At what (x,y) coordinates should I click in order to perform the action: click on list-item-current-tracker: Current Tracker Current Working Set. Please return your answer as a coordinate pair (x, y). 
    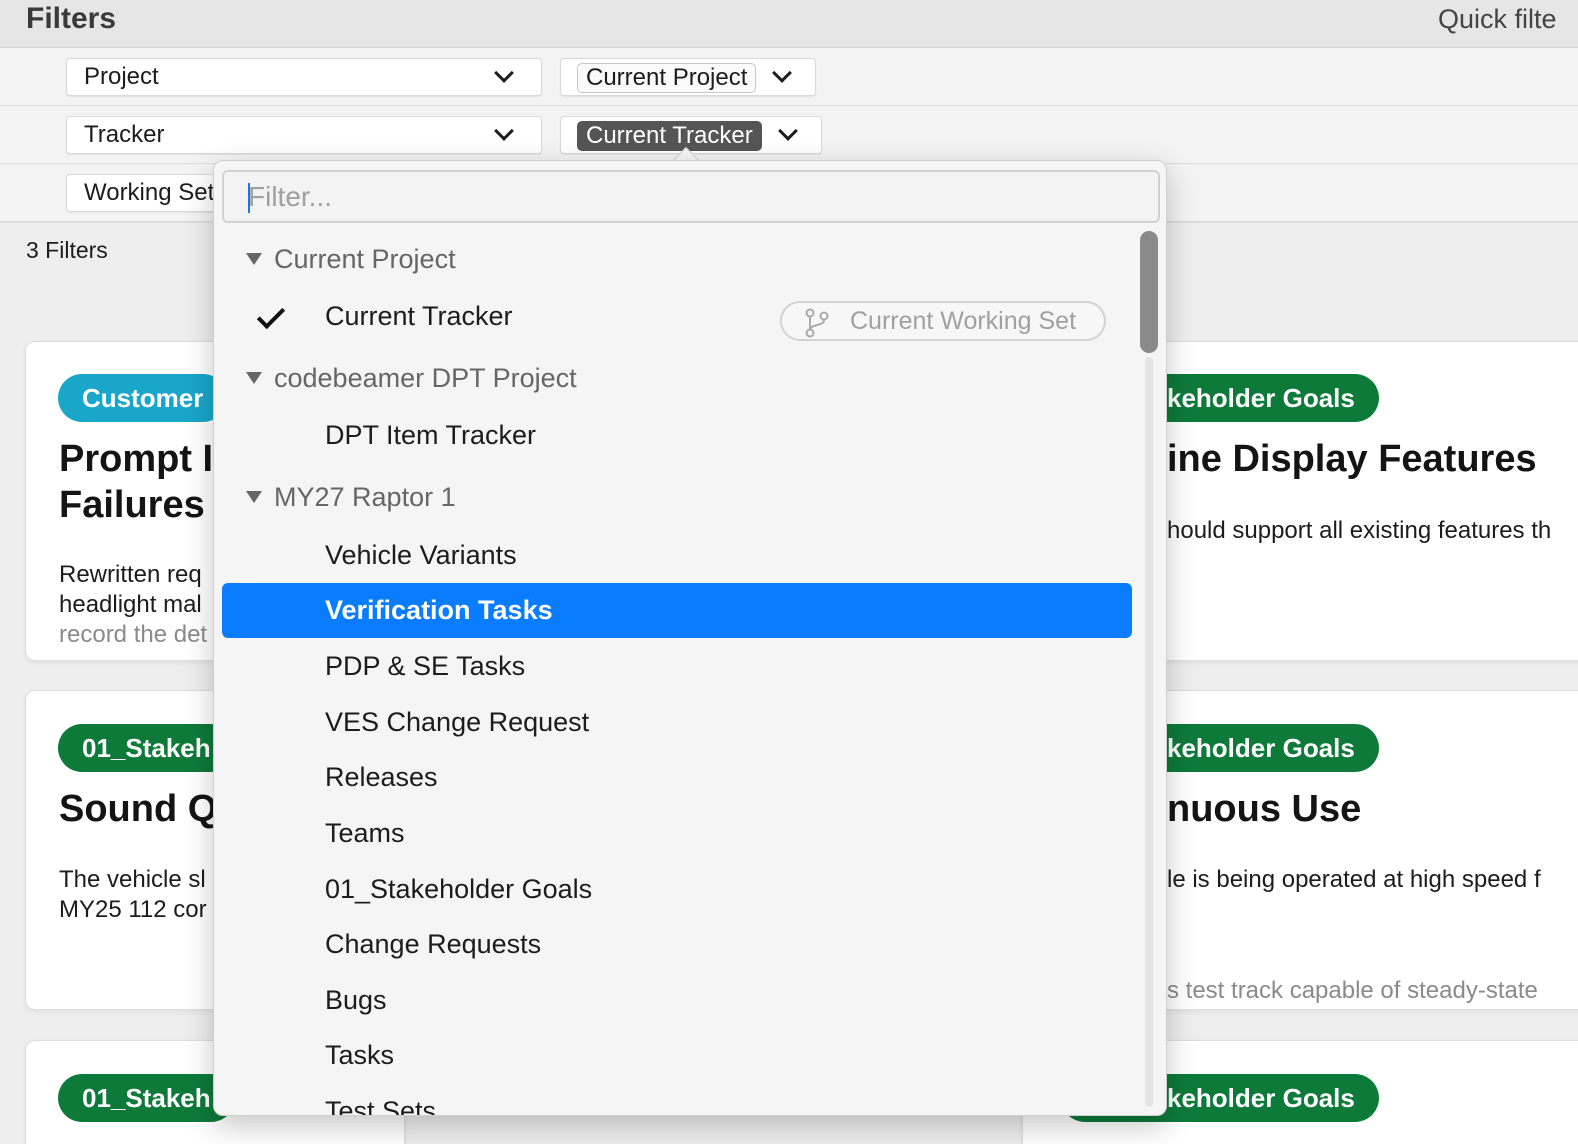
    Looking at the image, I should click on (677, 316).